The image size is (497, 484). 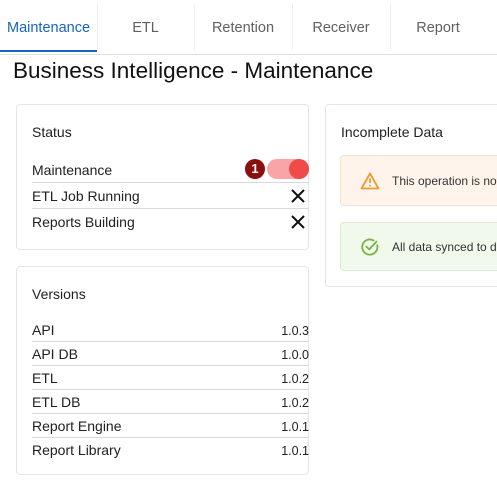 I want to click on status-row-label: Maintenance, so click(x=72, y=170).